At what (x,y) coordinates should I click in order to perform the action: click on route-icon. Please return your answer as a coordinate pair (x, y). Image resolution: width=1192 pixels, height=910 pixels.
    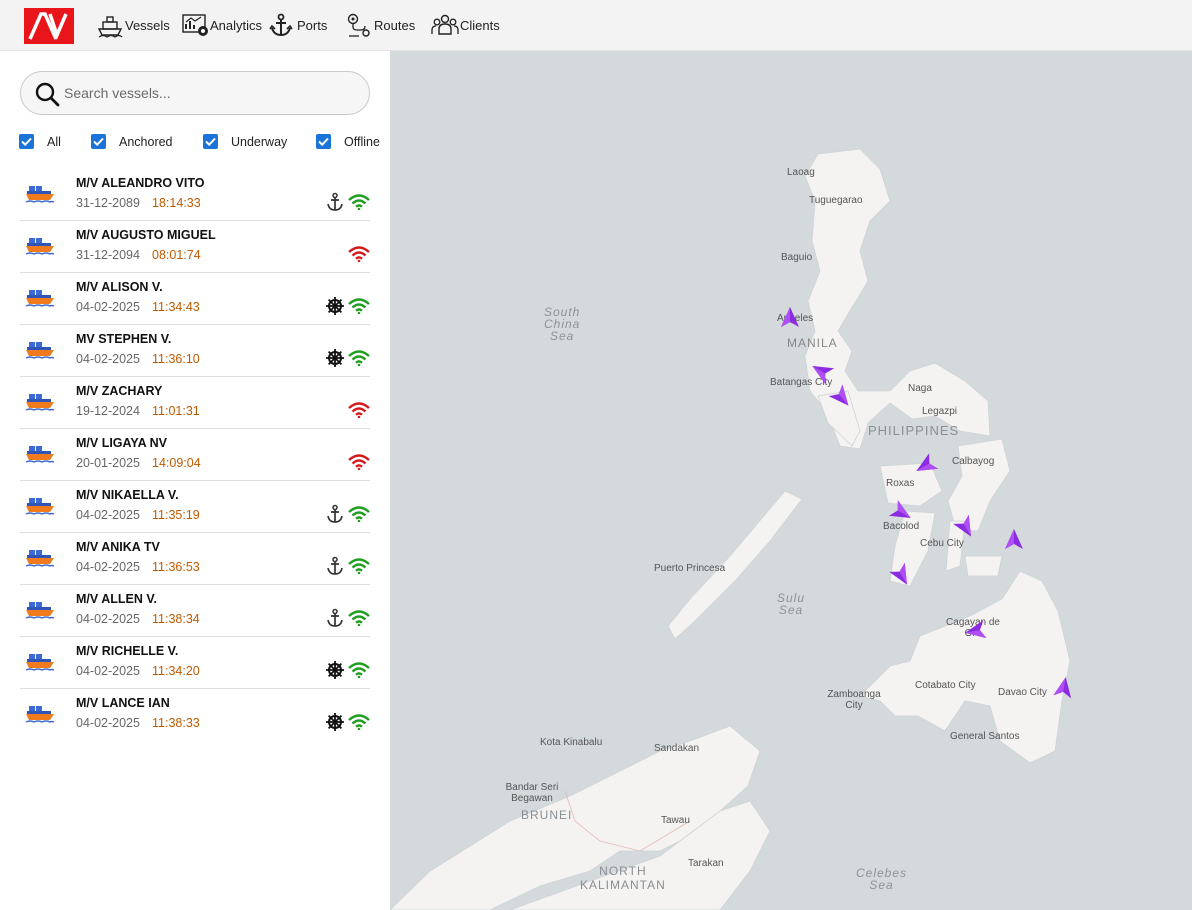
    Looking at the image, I should click on (359, 25).